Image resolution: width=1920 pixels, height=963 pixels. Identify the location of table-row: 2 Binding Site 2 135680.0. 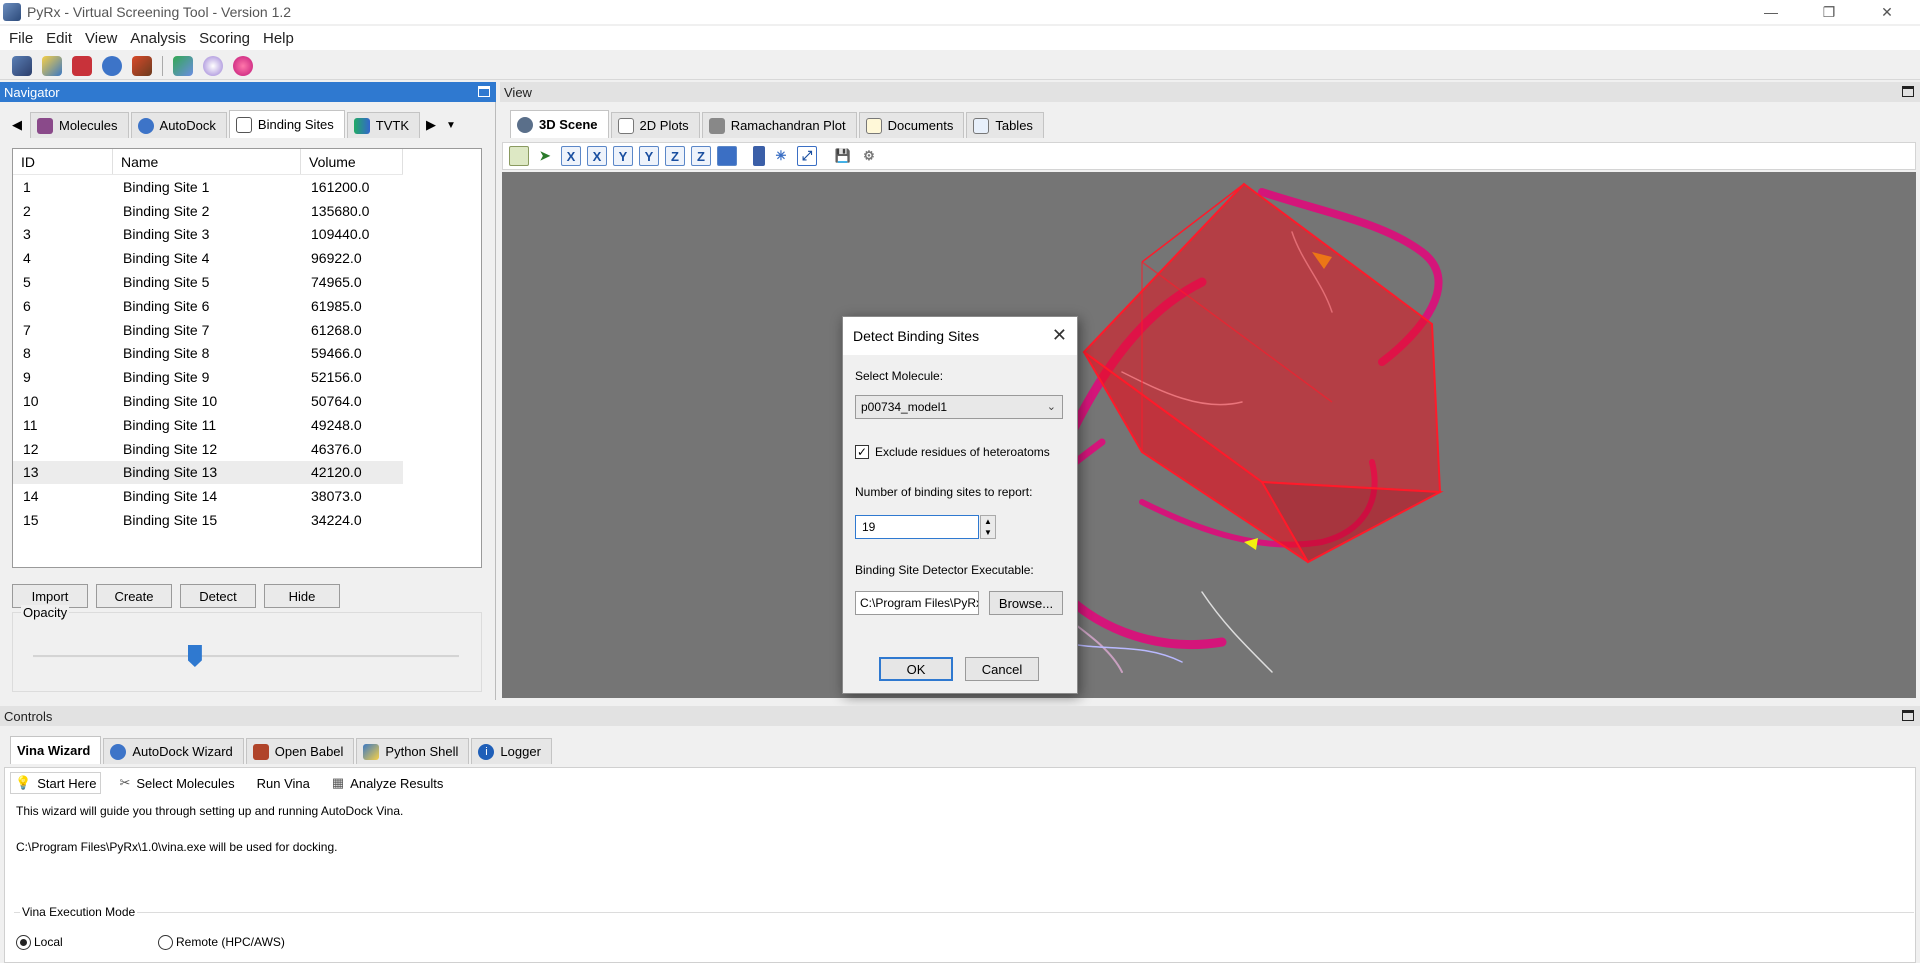
(208, 211).